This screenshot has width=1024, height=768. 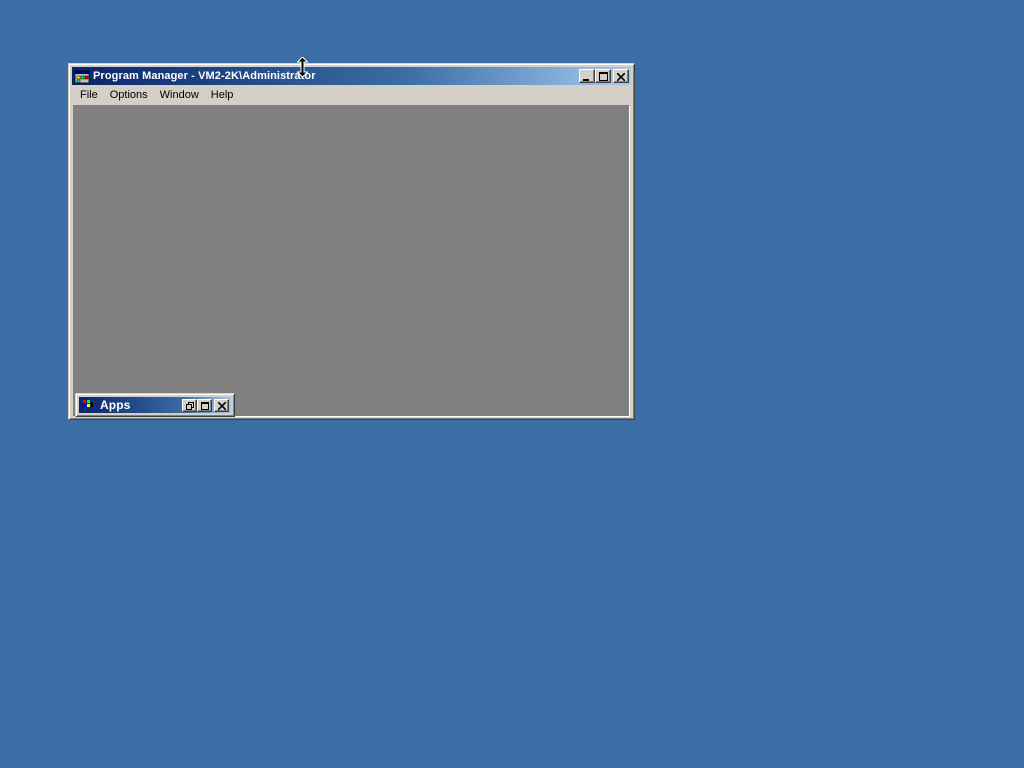 I want to click on restore-icon, so click(x=189, y=405).